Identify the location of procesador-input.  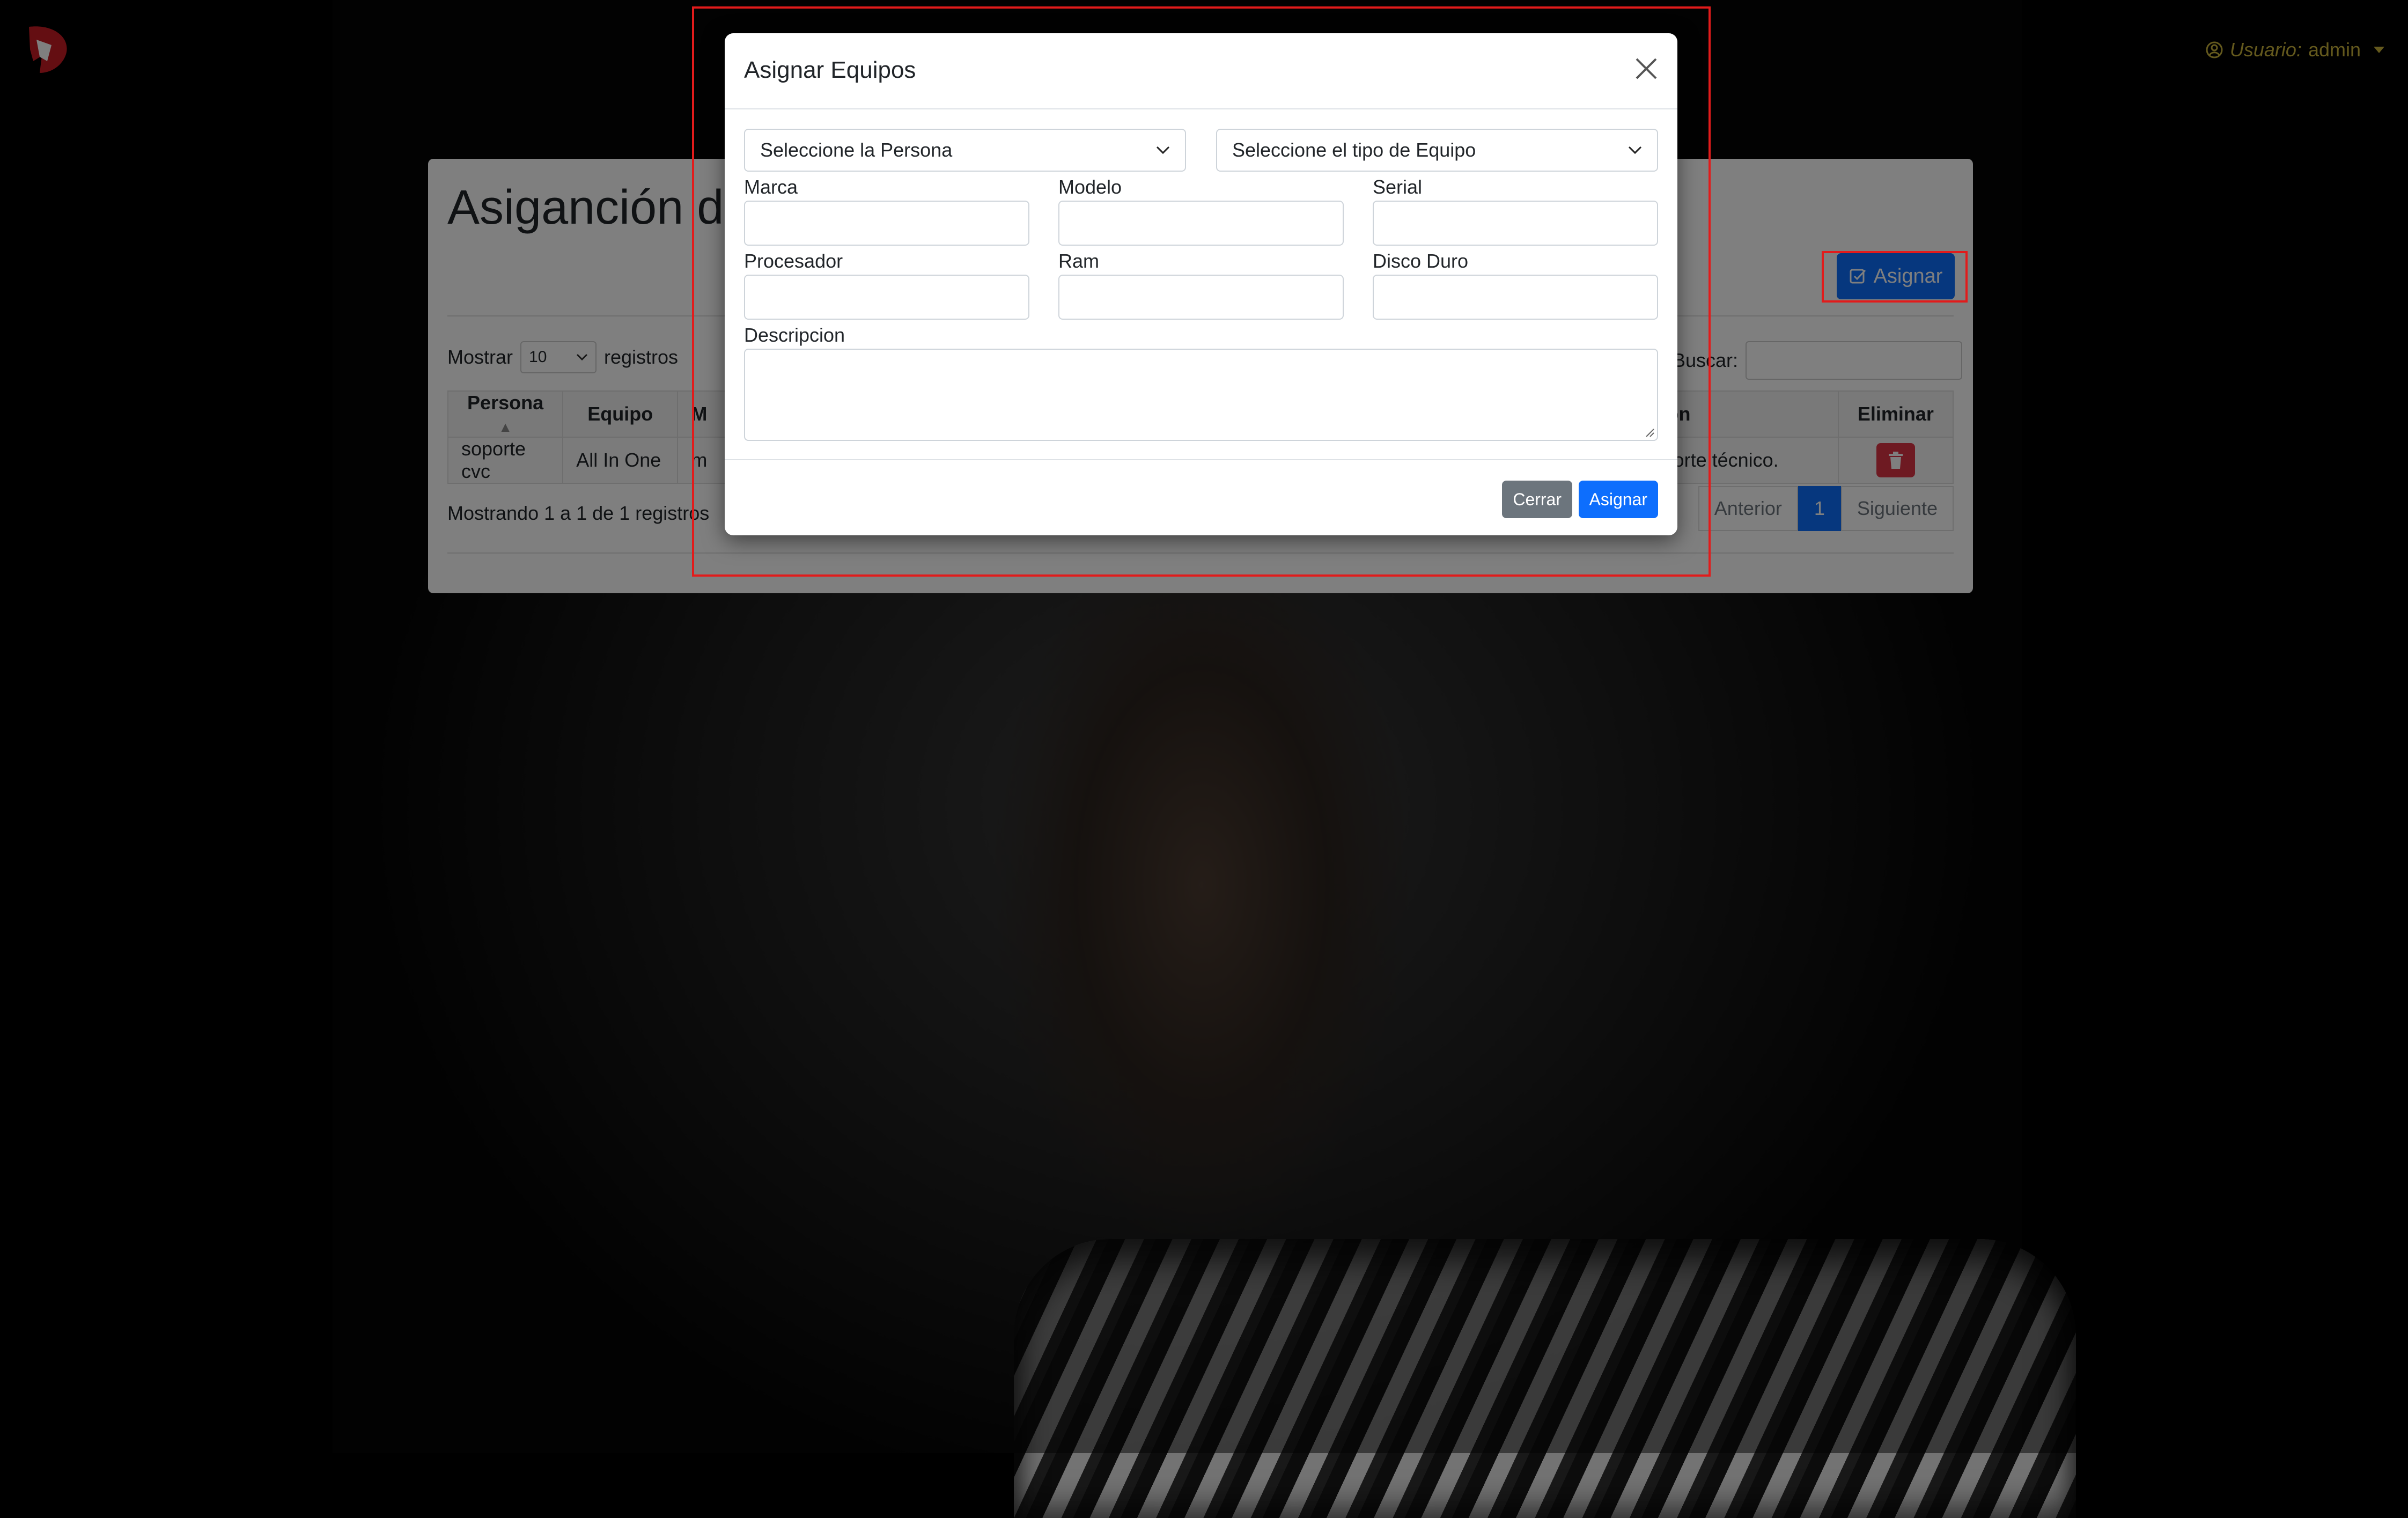
(886, 297).